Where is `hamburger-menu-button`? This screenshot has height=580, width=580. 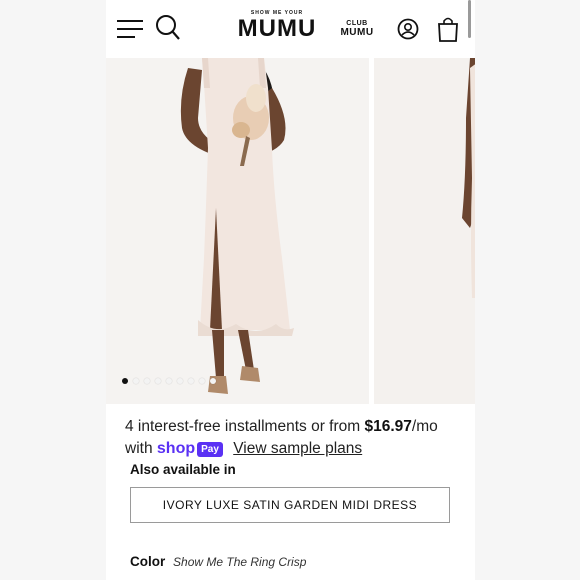 hamburger-menu-button is located at coordinates (130, 29).